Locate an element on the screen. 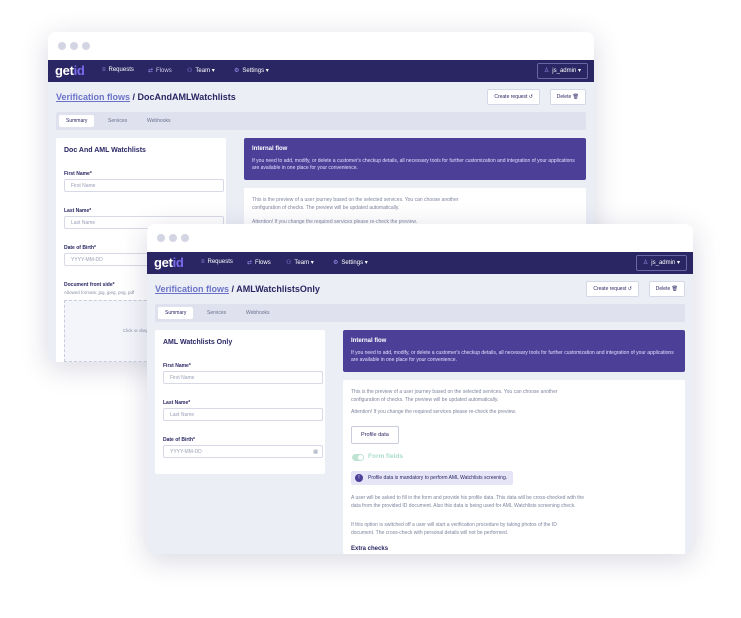  last-name-field: Last Name is located at coordinates (243, 414).